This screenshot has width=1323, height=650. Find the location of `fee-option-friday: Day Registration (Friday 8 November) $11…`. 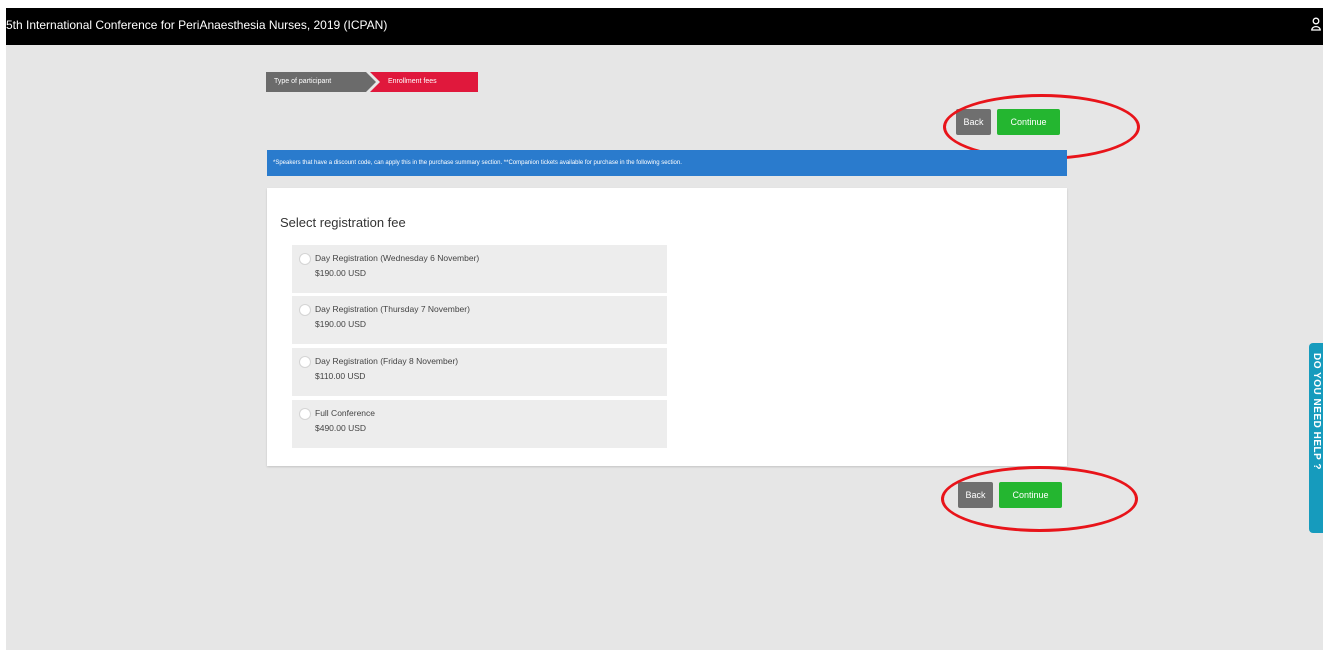

fee-option-friday: Day Registration (Friday 8 November) $11… is located at coordinates (479, 372).